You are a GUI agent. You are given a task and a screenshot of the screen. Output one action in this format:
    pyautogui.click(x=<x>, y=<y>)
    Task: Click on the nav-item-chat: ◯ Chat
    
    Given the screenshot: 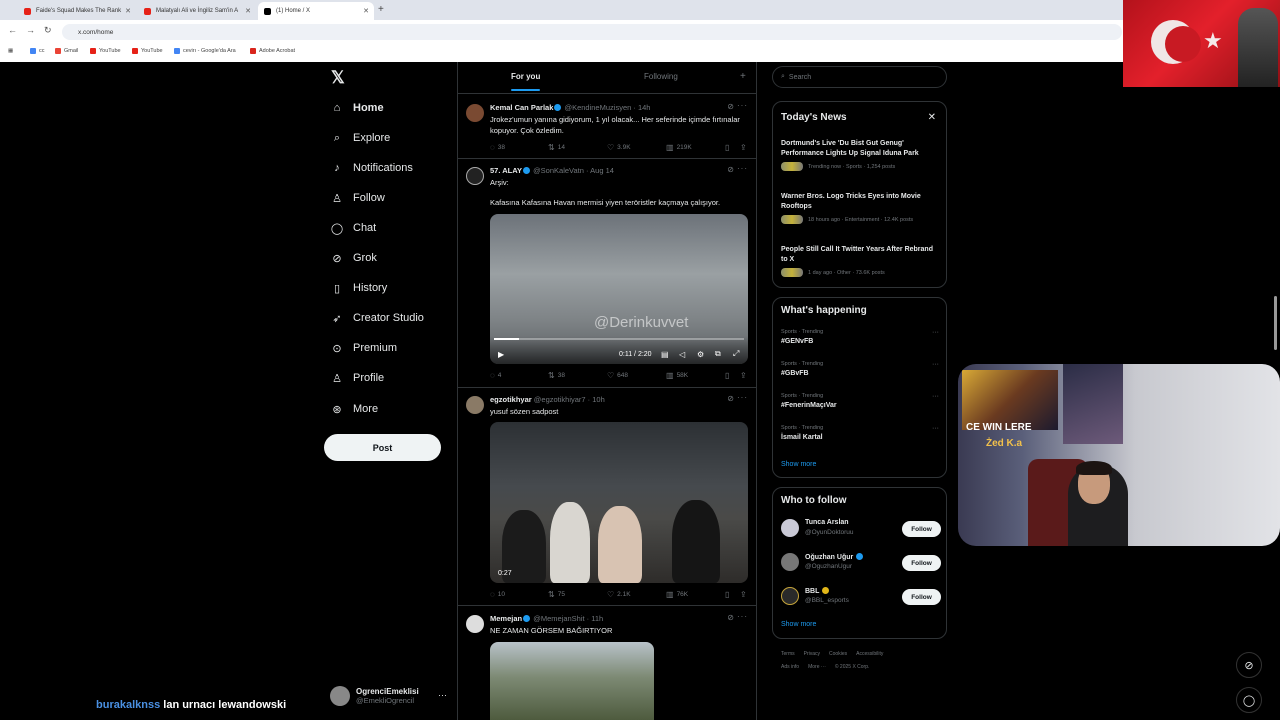 What is the action you would take?
    pyautogui.click(x=353, y=228)
    